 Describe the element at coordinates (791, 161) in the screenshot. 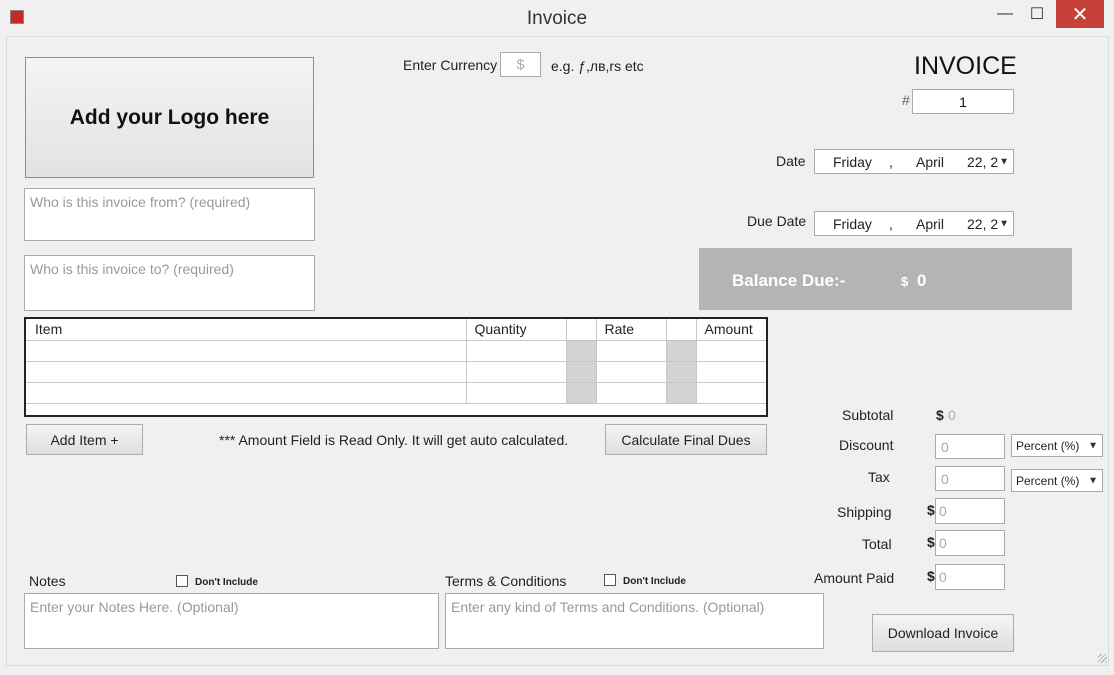

I see `date-label: Date` at that location.